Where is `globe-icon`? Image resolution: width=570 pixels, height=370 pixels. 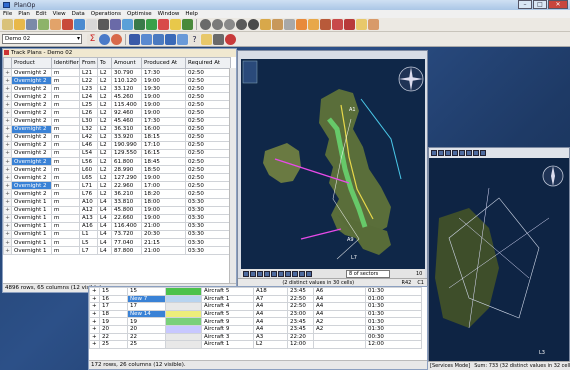
globe-icon is located at coordinates (104, 39).